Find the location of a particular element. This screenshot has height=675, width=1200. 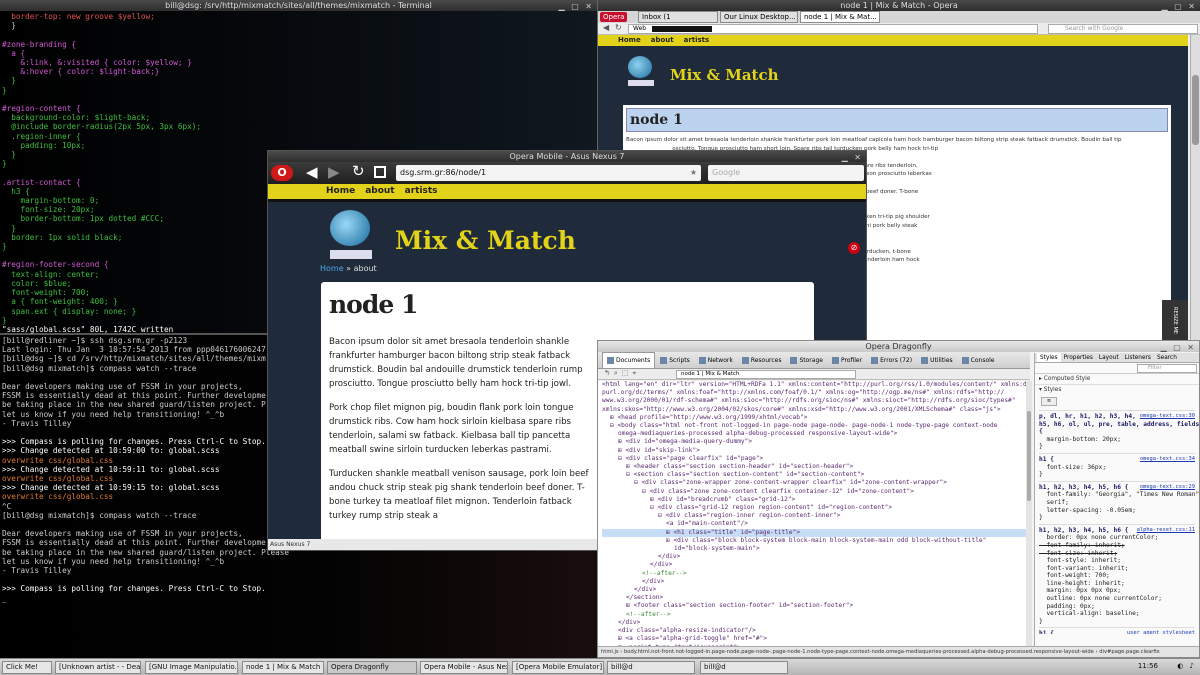

styles-tab-search: Search is located at coordinates (1167, 357).